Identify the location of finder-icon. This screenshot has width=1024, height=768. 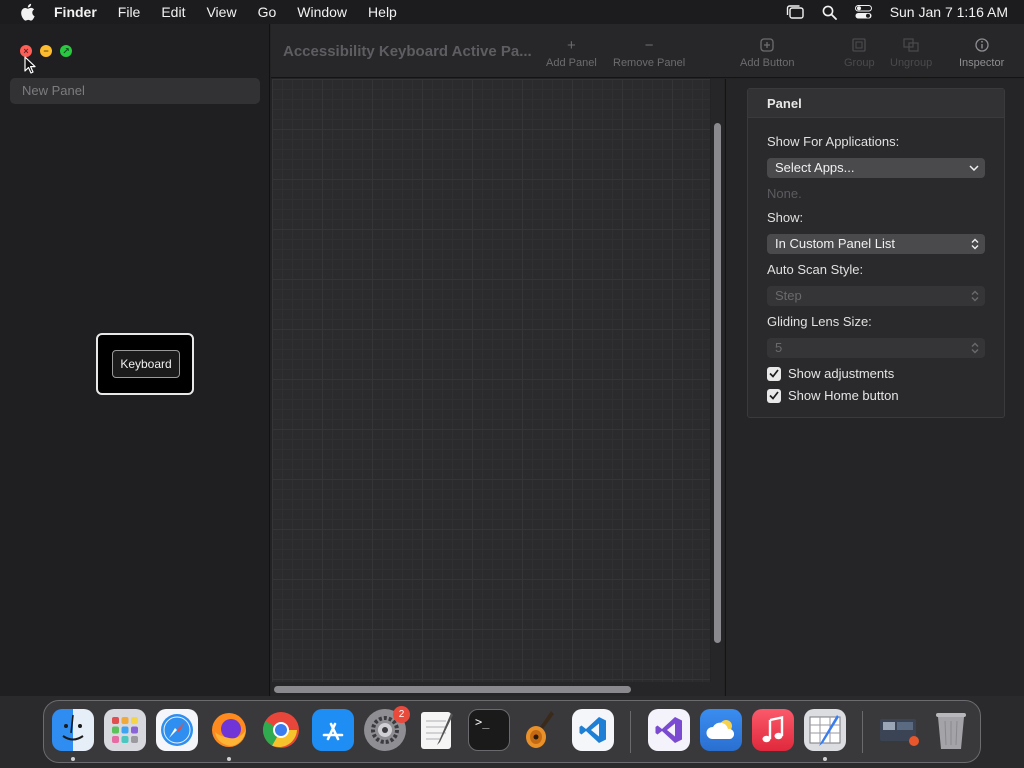
(73, 730).